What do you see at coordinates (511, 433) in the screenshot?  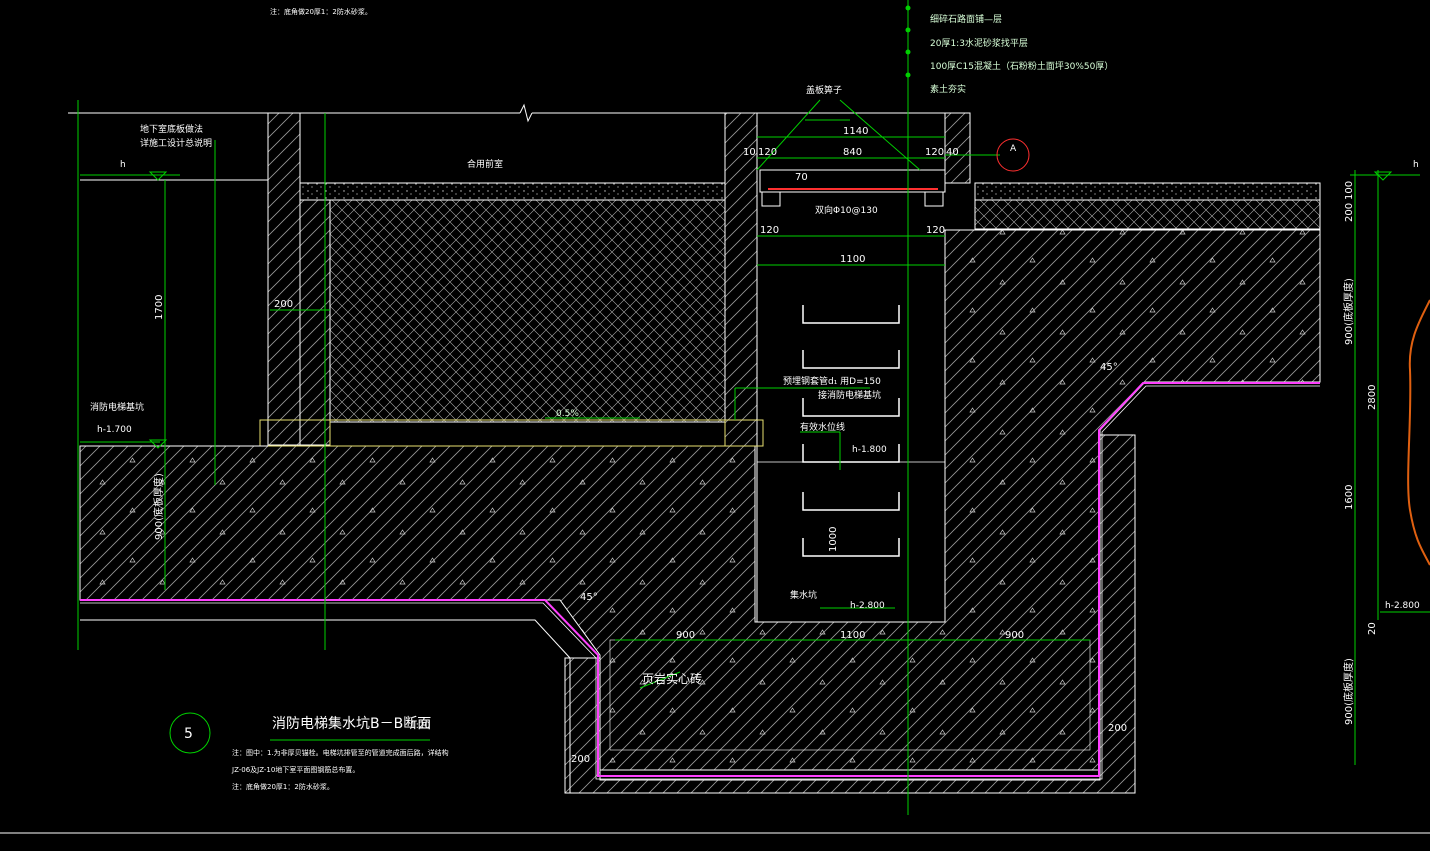 I see `slope-bench` at bounding box center [511, 433].